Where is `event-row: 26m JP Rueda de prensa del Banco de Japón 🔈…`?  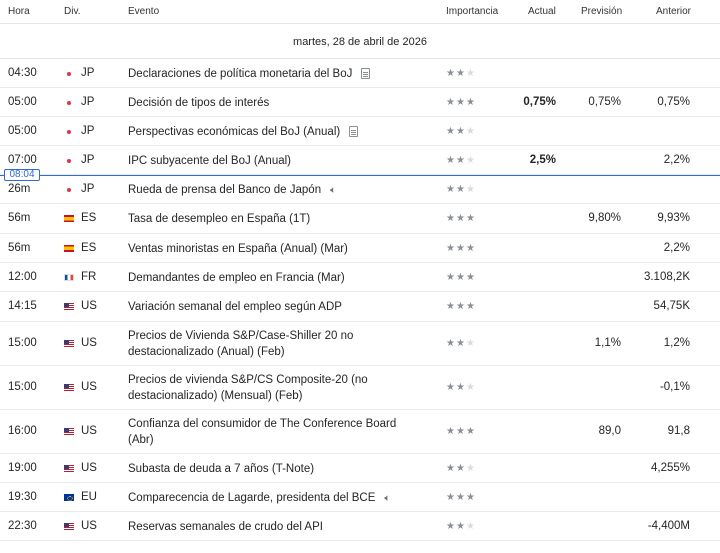
event-row: 26m JP Rueda de prensa del Banco de Japón 🔈… is located at coordinates (360, 189).